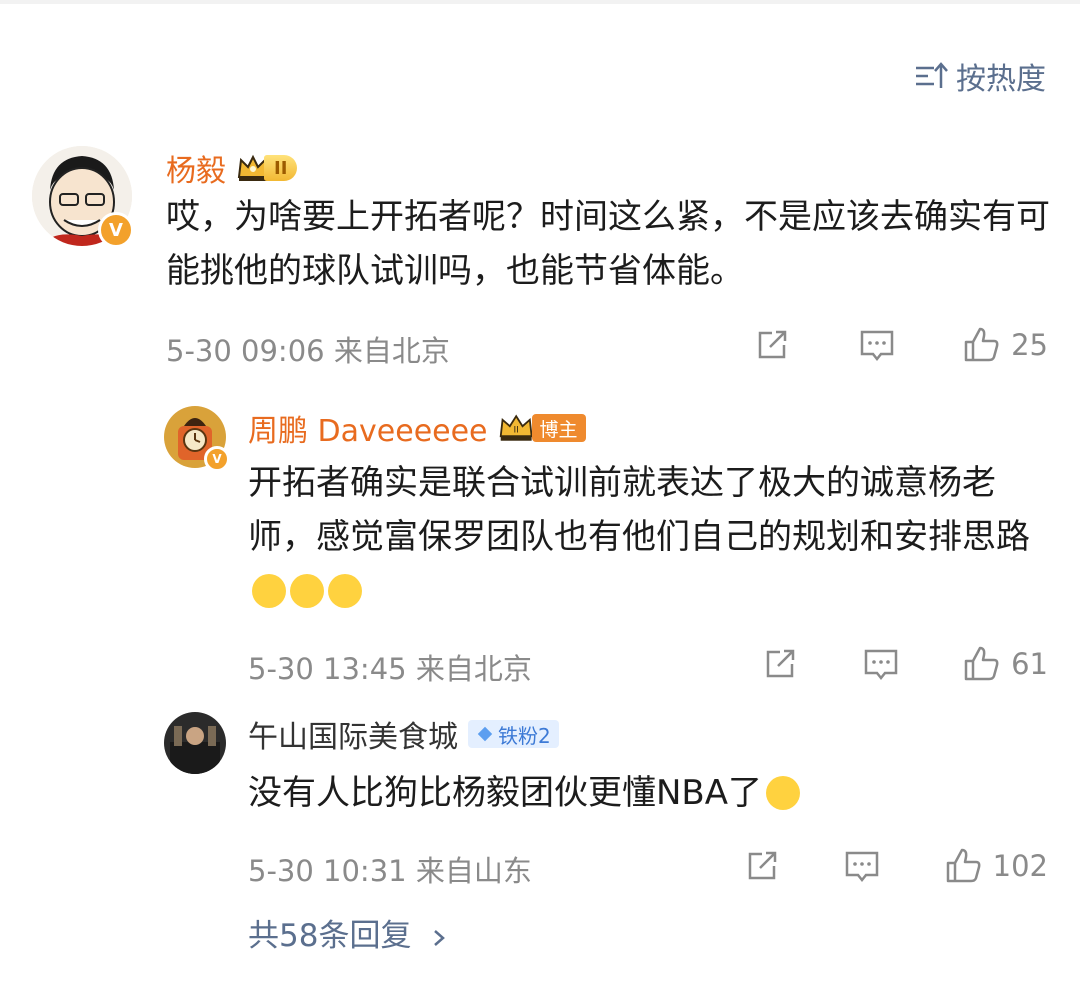  Describe the element at coordinates (783, 793) in the screenshot. I see `shush-emoji-icon` at that location.